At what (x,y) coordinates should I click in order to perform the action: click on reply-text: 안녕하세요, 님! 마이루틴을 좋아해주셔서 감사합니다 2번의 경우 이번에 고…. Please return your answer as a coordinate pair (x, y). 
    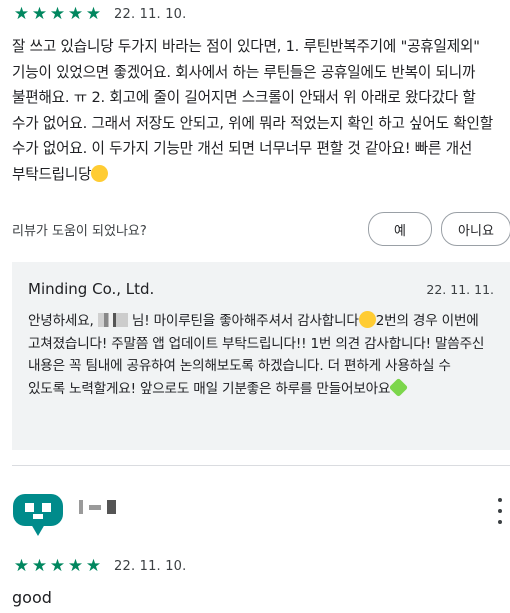
    Looking at the image, I should click on (258, 355).